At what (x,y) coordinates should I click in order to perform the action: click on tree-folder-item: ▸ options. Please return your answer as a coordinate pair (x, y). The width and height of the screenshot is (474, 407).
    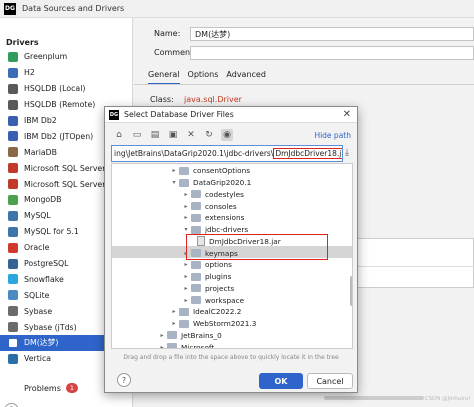
    Looking at the image, I should click on (207, 265).